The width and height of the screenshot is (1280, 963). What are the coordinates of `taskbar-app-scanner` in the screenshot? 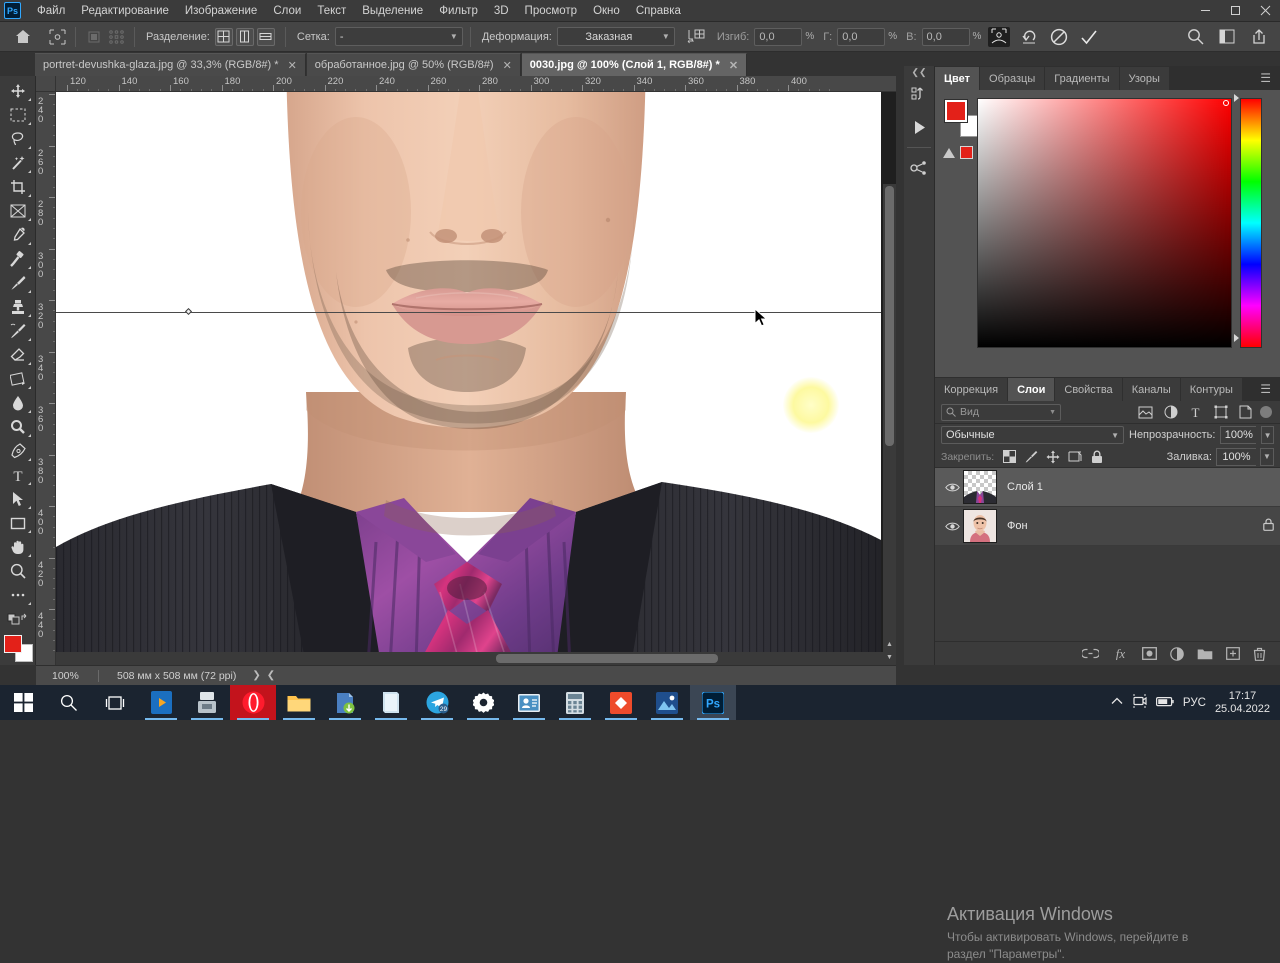 It's located at (207, 702).